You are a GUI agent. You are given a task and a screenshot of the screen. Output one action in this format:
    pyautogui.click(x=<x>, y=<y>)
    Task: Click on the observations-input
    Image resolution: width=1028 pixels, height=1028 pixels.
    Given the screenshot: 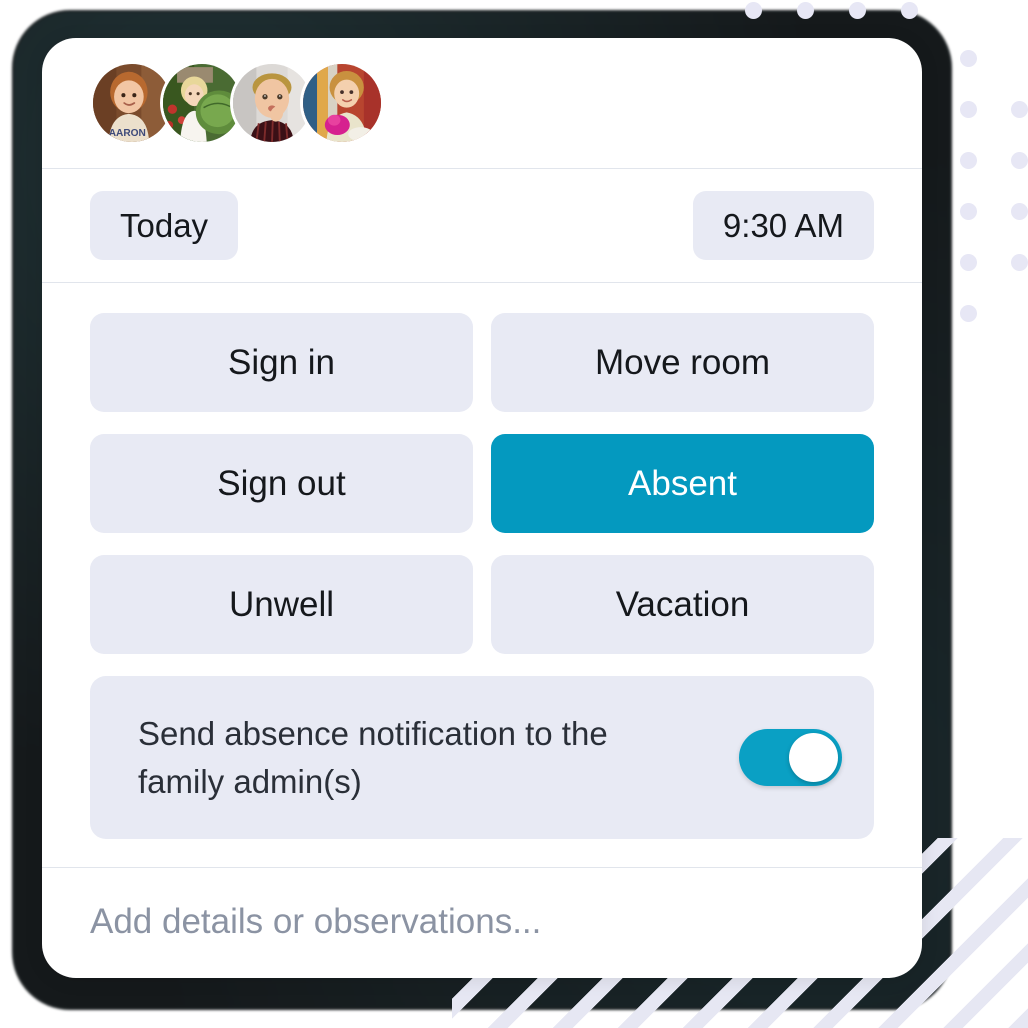 What is the action you would take?
    pyautogui.click(x=482, y=922)
    